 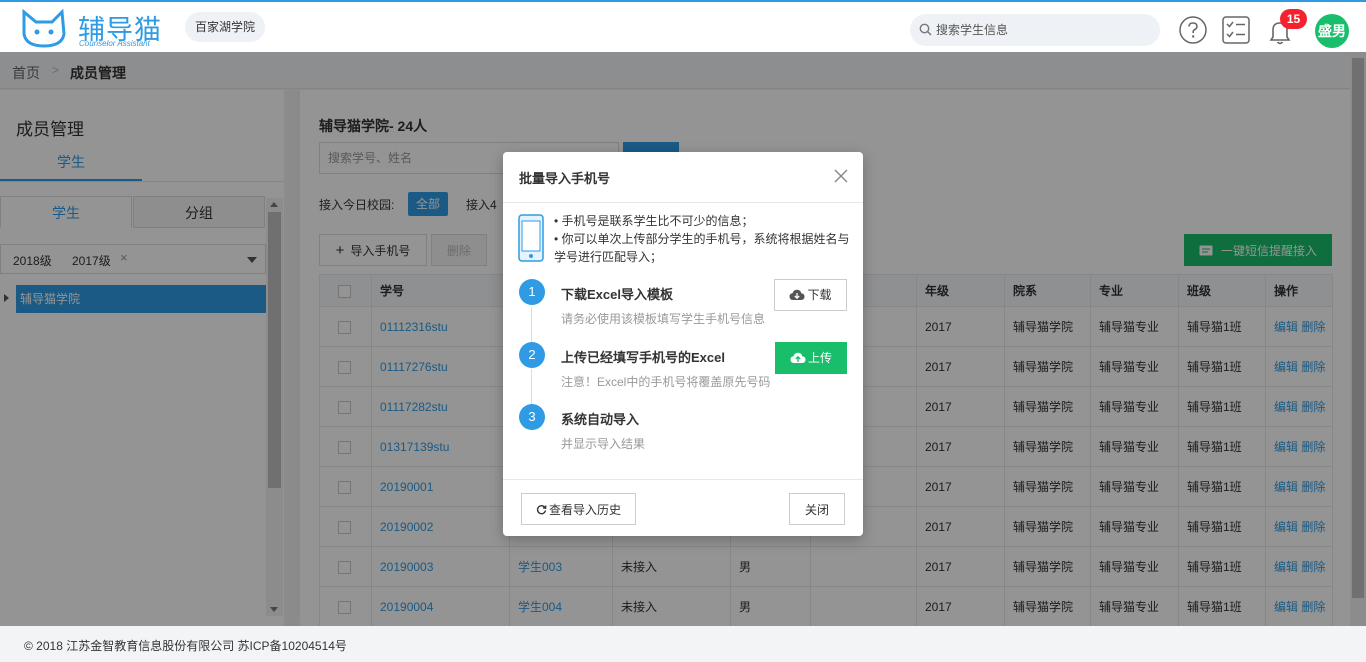 What do you see at coordinates (532, 355) in the screenshot?
I see `step-2-number: 2` at bounding box center [532, 355].